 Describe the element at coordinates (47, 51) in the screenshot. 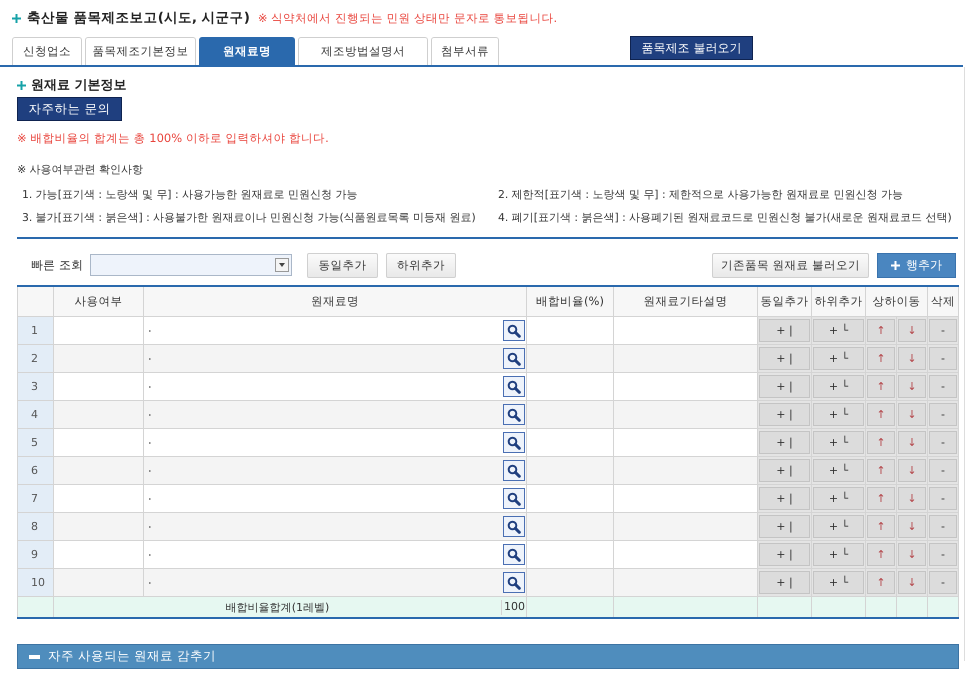

I see `tab: 신청업소` at that location.